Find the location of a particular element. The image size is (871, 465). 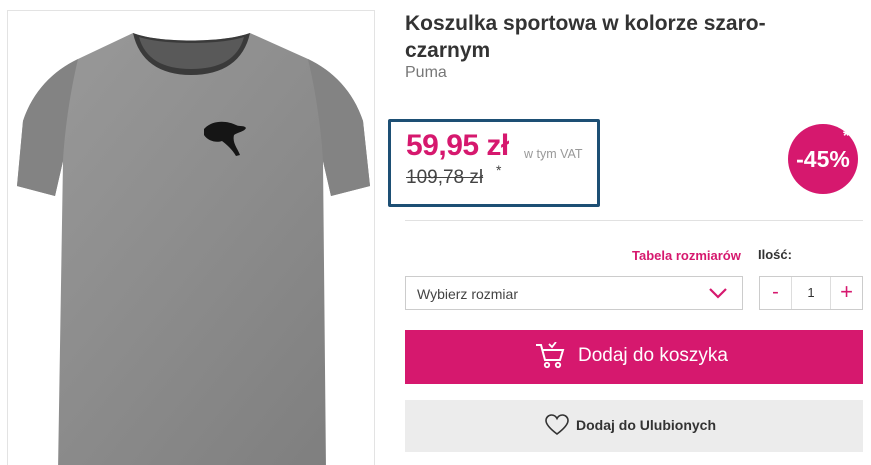

price-box: 59,95 zł w tym VAT 109,78 zł * is located at coordinates (494, 163).